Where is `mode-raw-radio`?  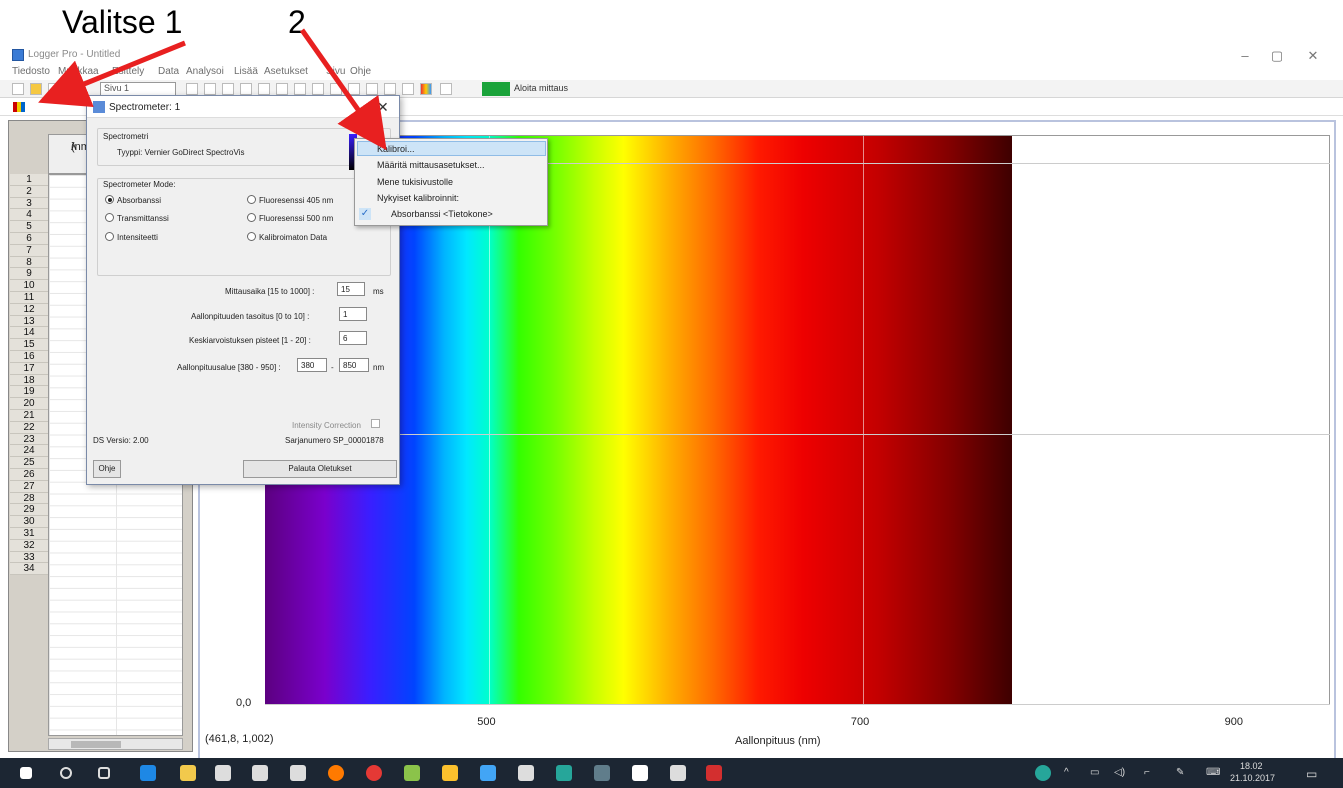 mode-raw-radio is located at coordinates (251, 236).